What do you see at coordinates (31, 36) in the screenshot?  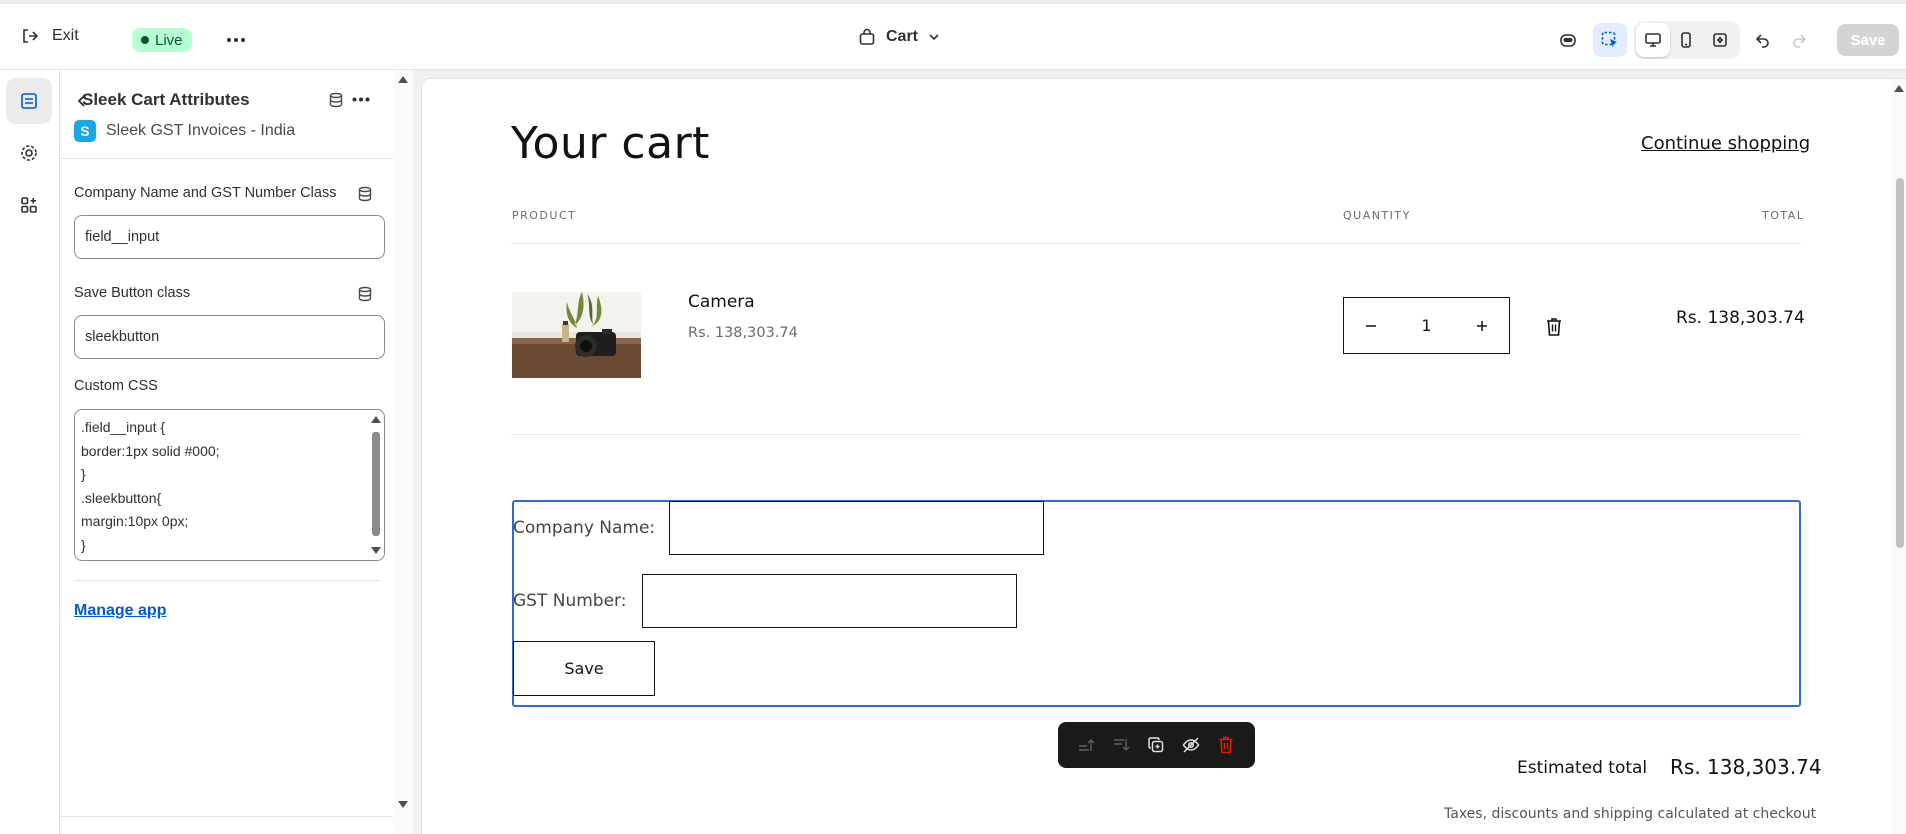 I see `exit-icon` at bounding box center [31, 36].